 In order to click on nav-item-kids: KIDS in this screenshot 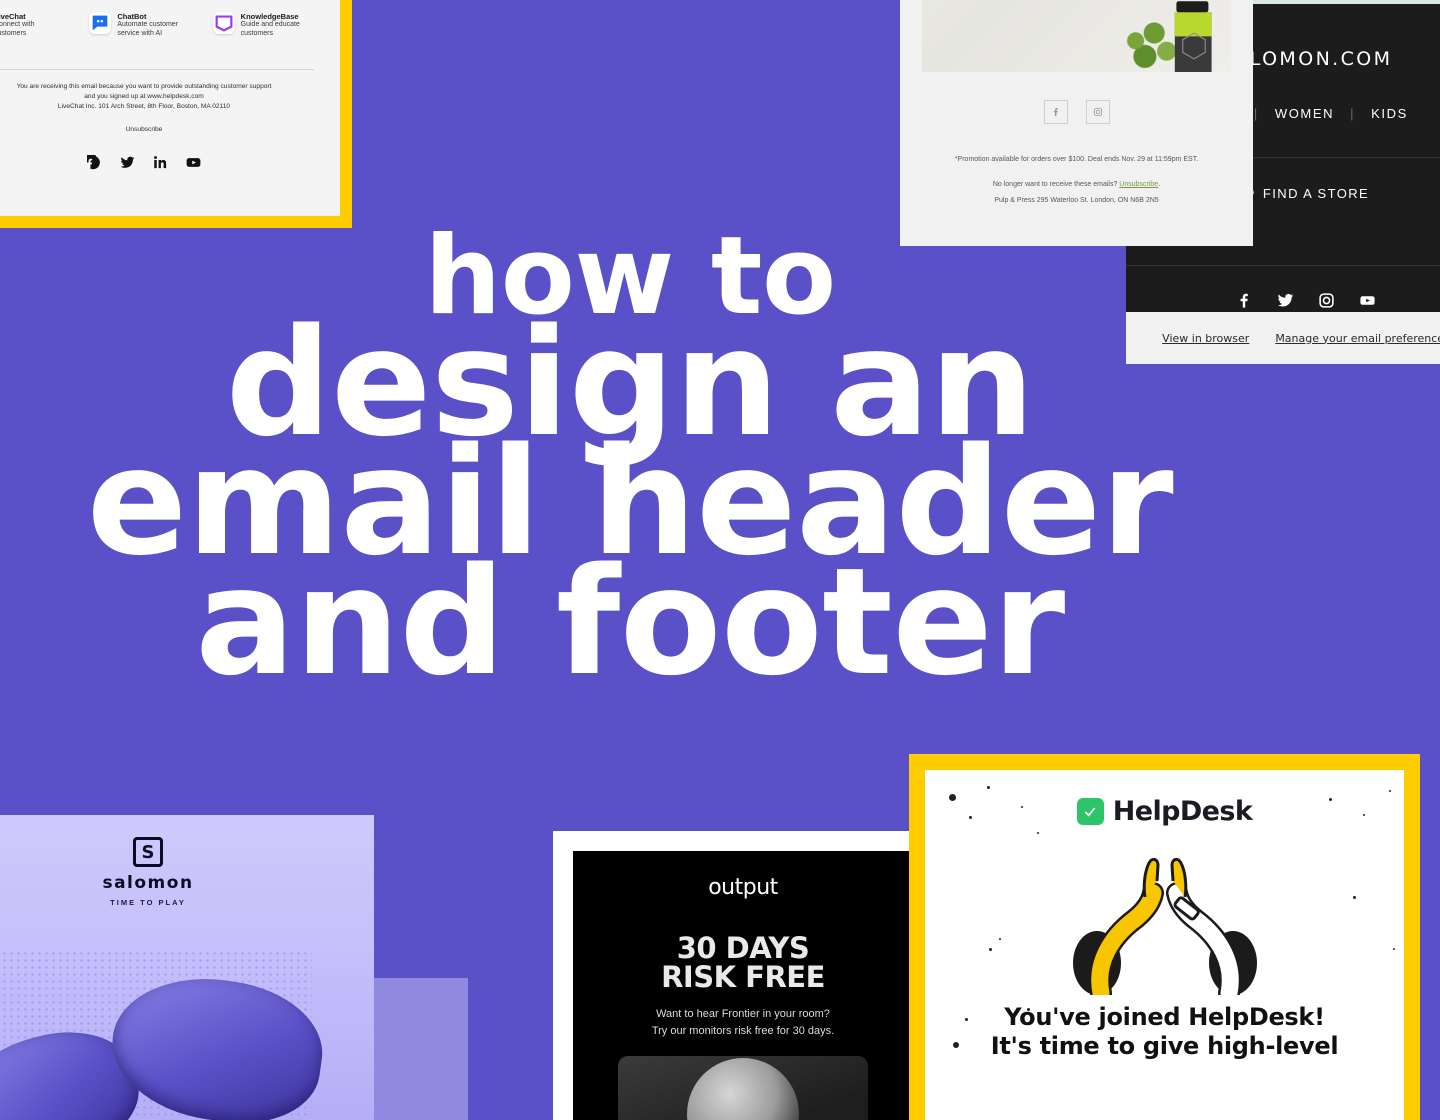, I will do `click(1389, 113)`.